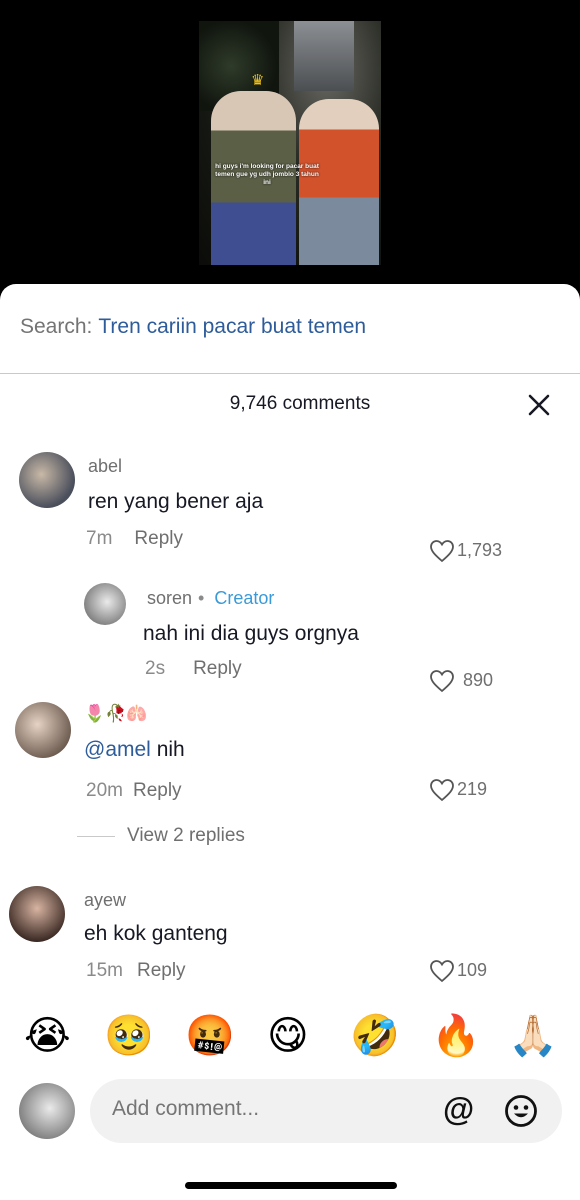 This screenshot has height=1200, width=580. Describe the element at coordinates (262, 1109) in the screenshot. I see `comment-input` at that location.